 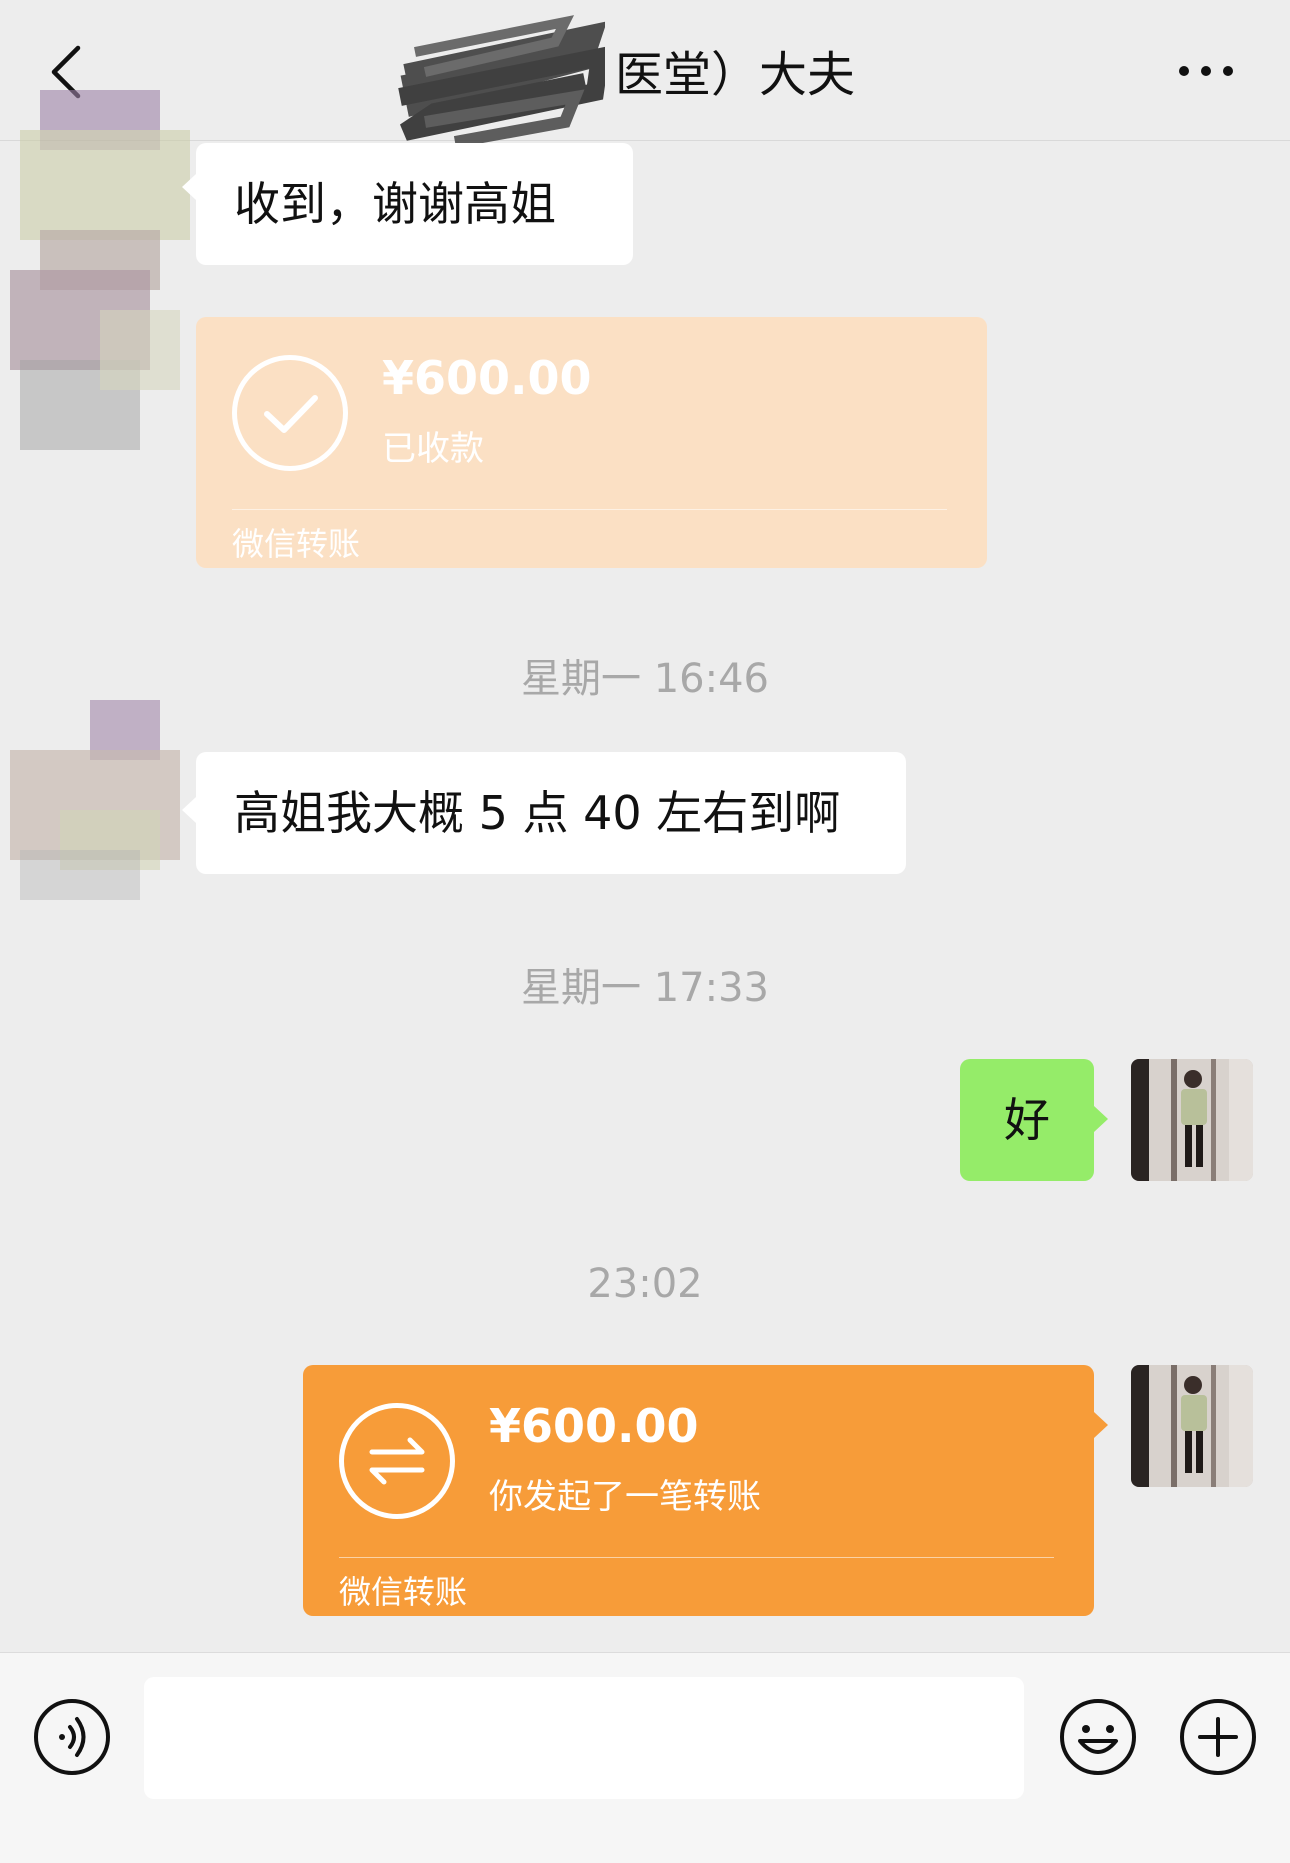 What do you see at coordinates (551, 813) in the screenshot?
I see `message-bubble-received: 高姐我大概 5 点 40 左右到啊` at bounding box center [551, 813].